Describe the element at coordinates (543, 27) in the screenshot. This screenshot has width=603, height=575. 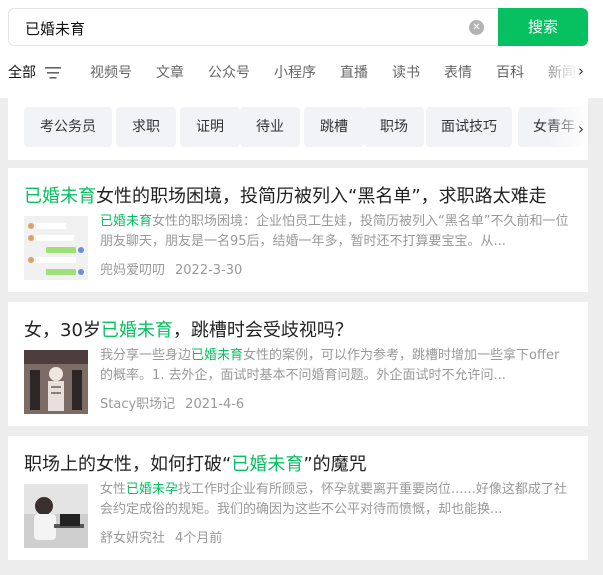
I see `search-button: 搜索` at that location.